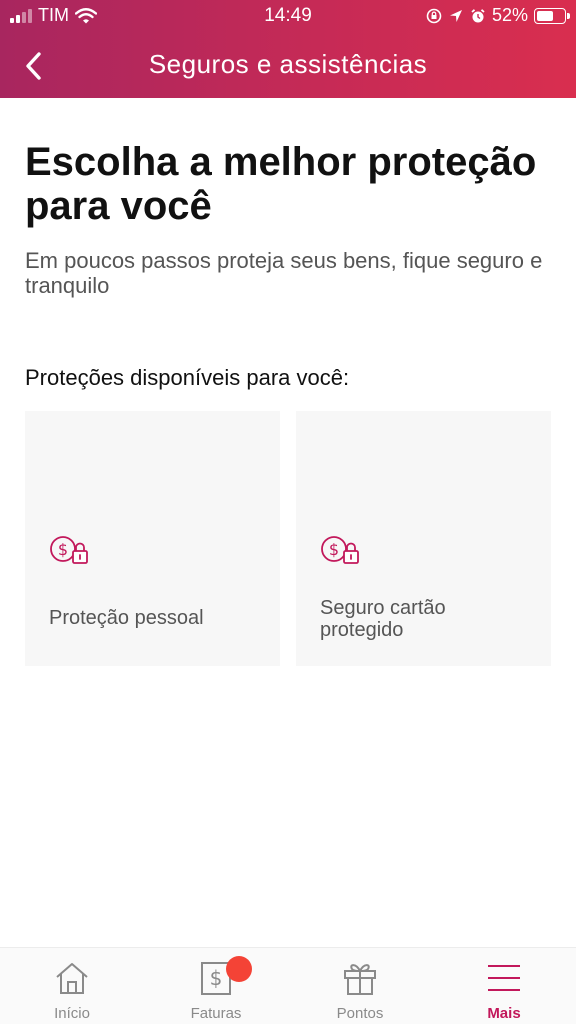 This screenshot has width=576, height=1024. I want to click on app-header: TIM 14:49 52% Seguros e assistências, so click(288, 49).